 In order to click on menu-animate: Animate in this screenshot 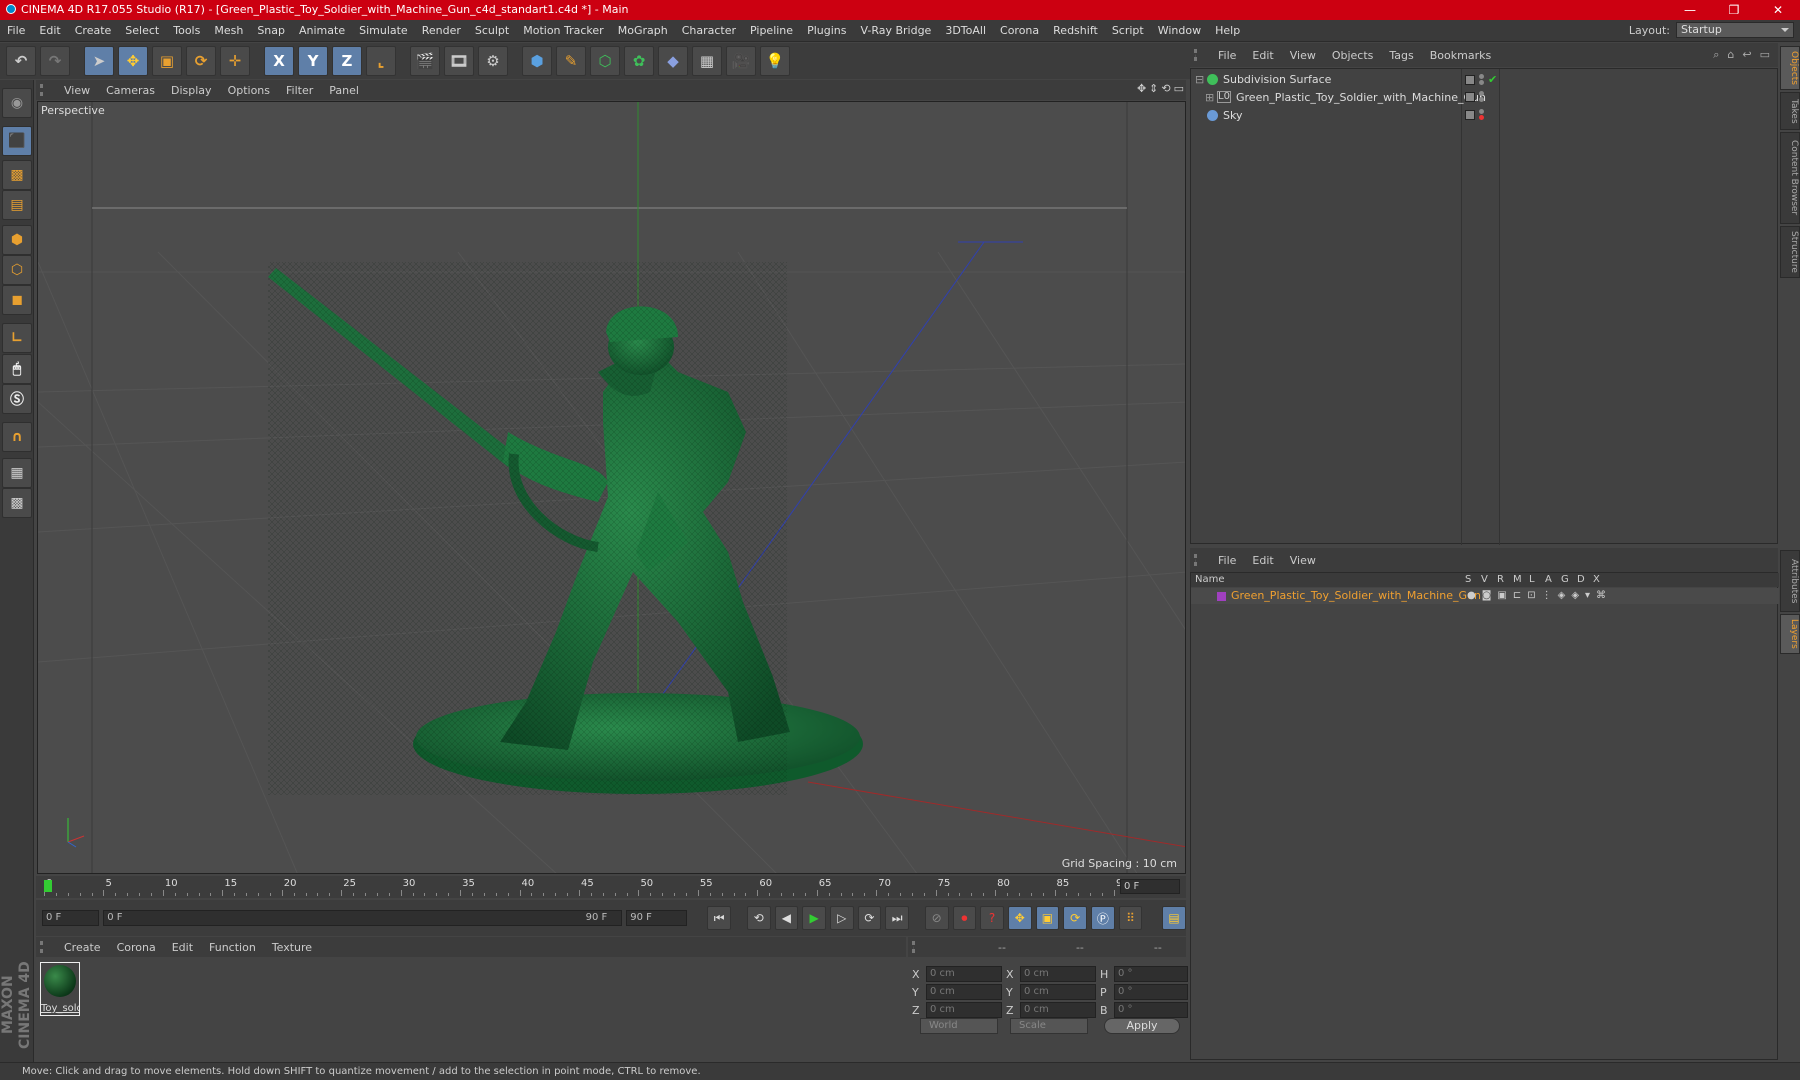, I will do `click(322, 30)`.